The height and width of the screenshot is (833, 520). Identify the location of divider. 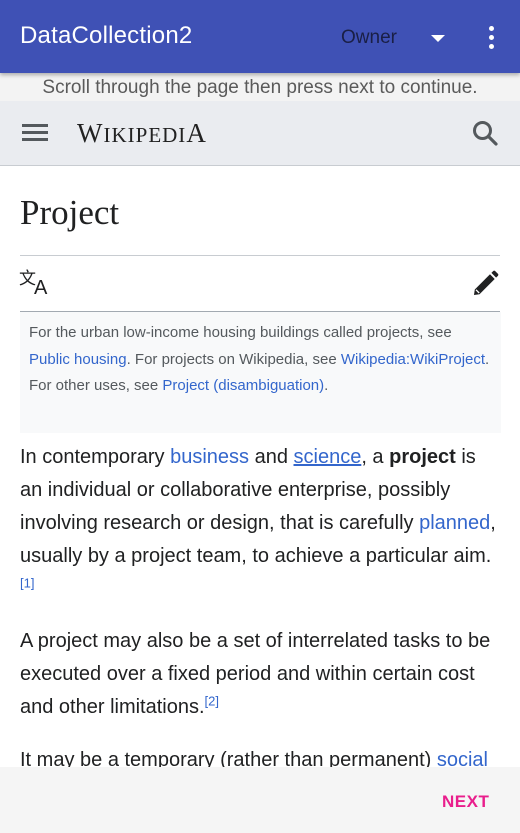
(260, 255).